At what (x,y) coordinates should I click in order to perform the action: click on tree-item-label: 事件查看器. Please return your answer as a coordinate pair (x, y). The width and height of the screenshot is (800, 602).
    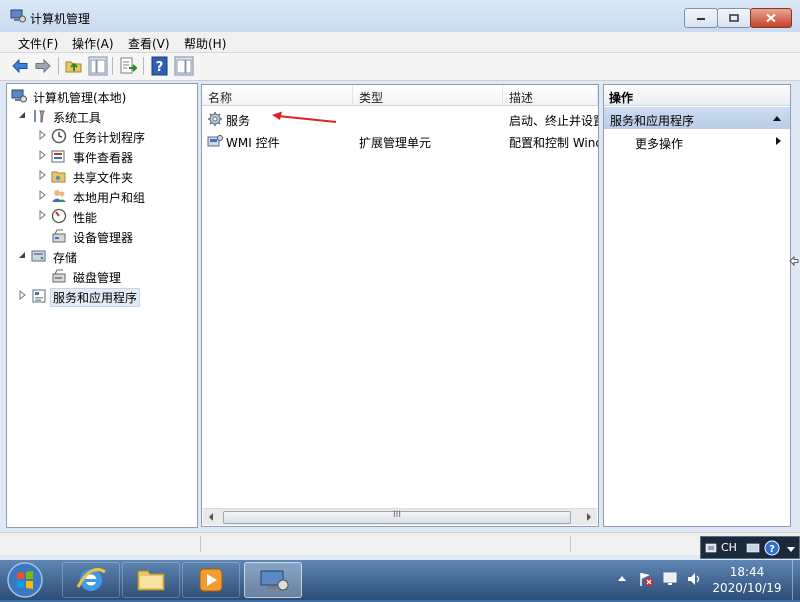
    Looking at the image, I should click on (103, 158).